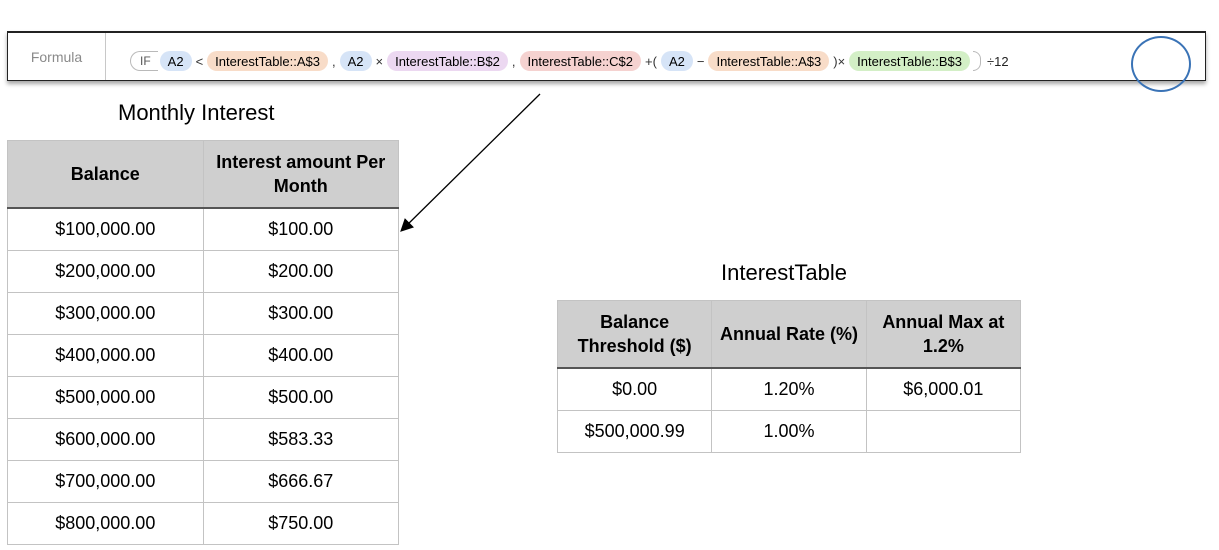 The image size is (1219, 550). What do you see at coordinates (301, 229) in the screenshot?
I see `table-cell: $100.00` at bounding box center [301, 229].